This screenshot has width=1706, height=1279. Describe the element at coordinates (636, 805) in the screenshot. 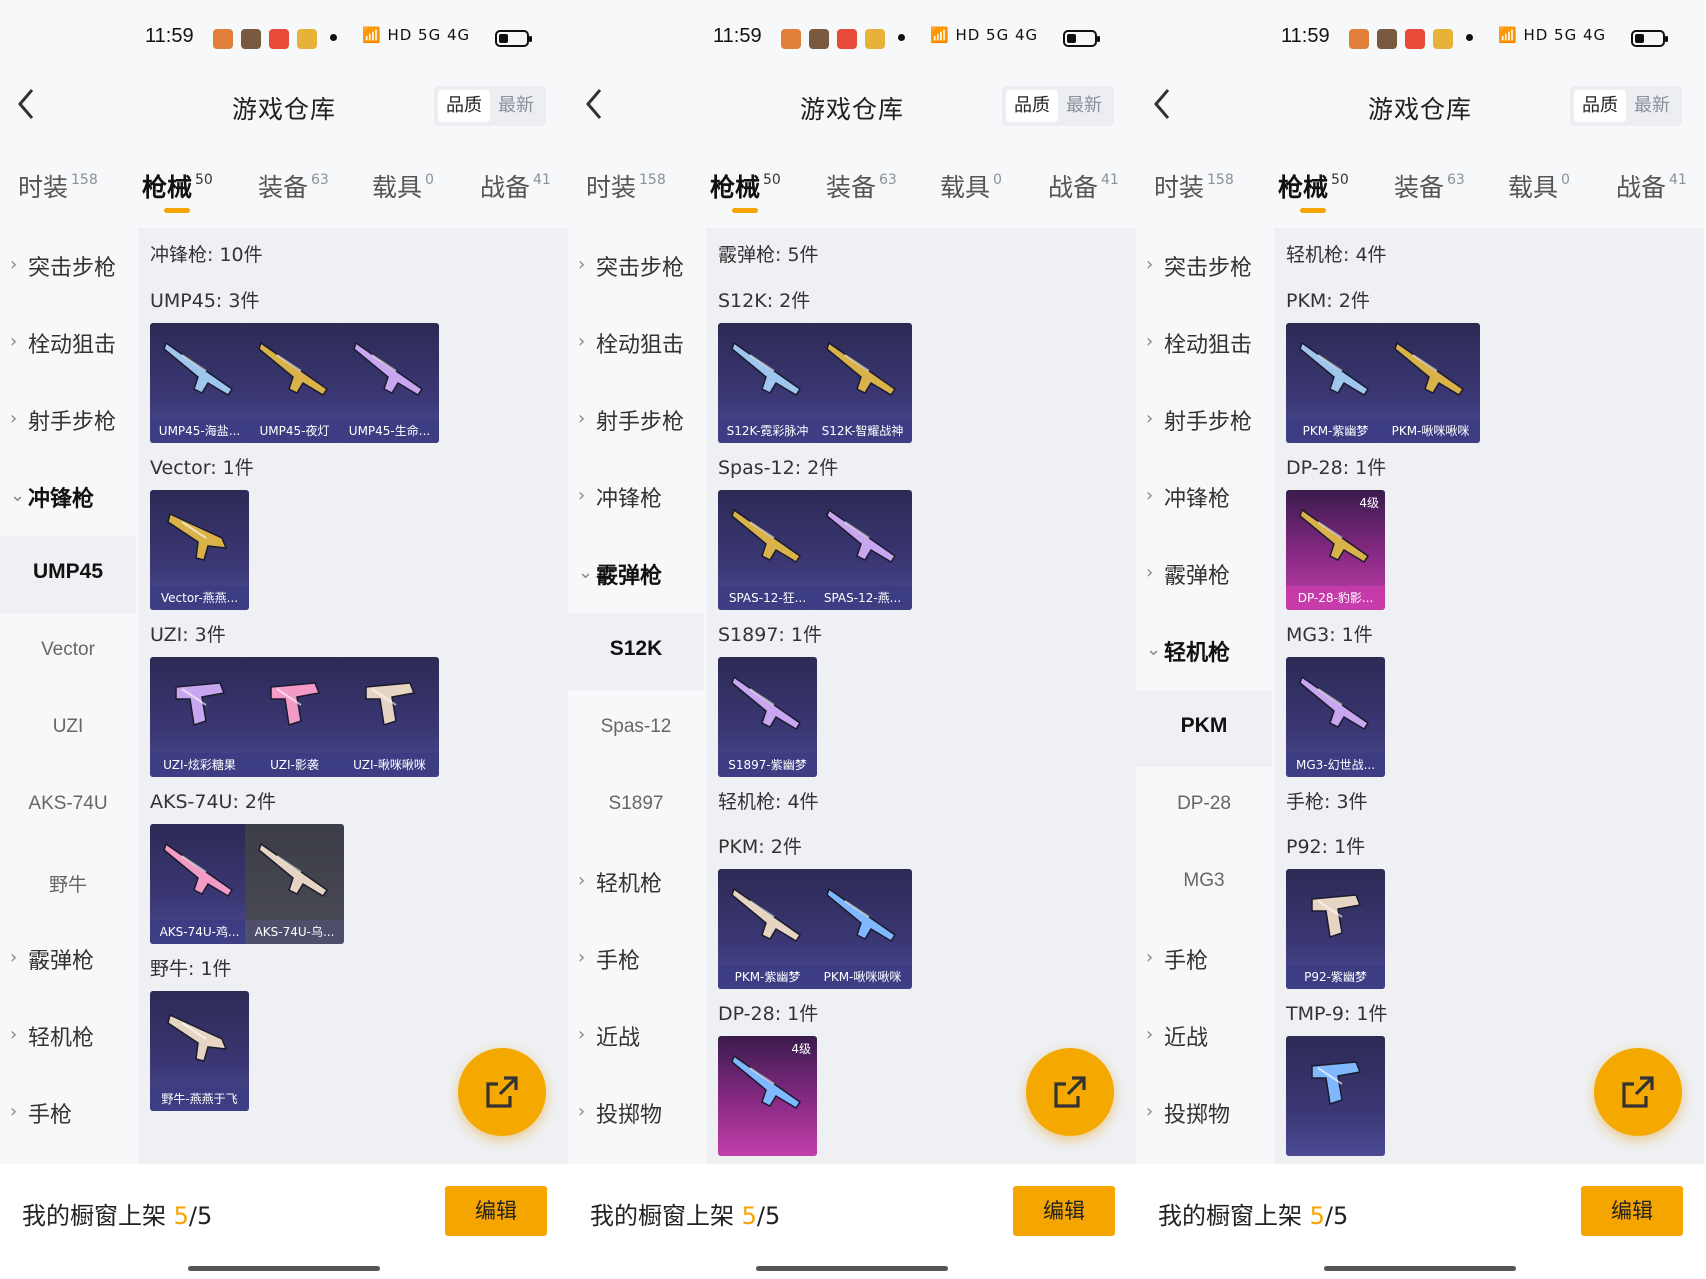

I see `sidebar-subitem: S1897` at that location.